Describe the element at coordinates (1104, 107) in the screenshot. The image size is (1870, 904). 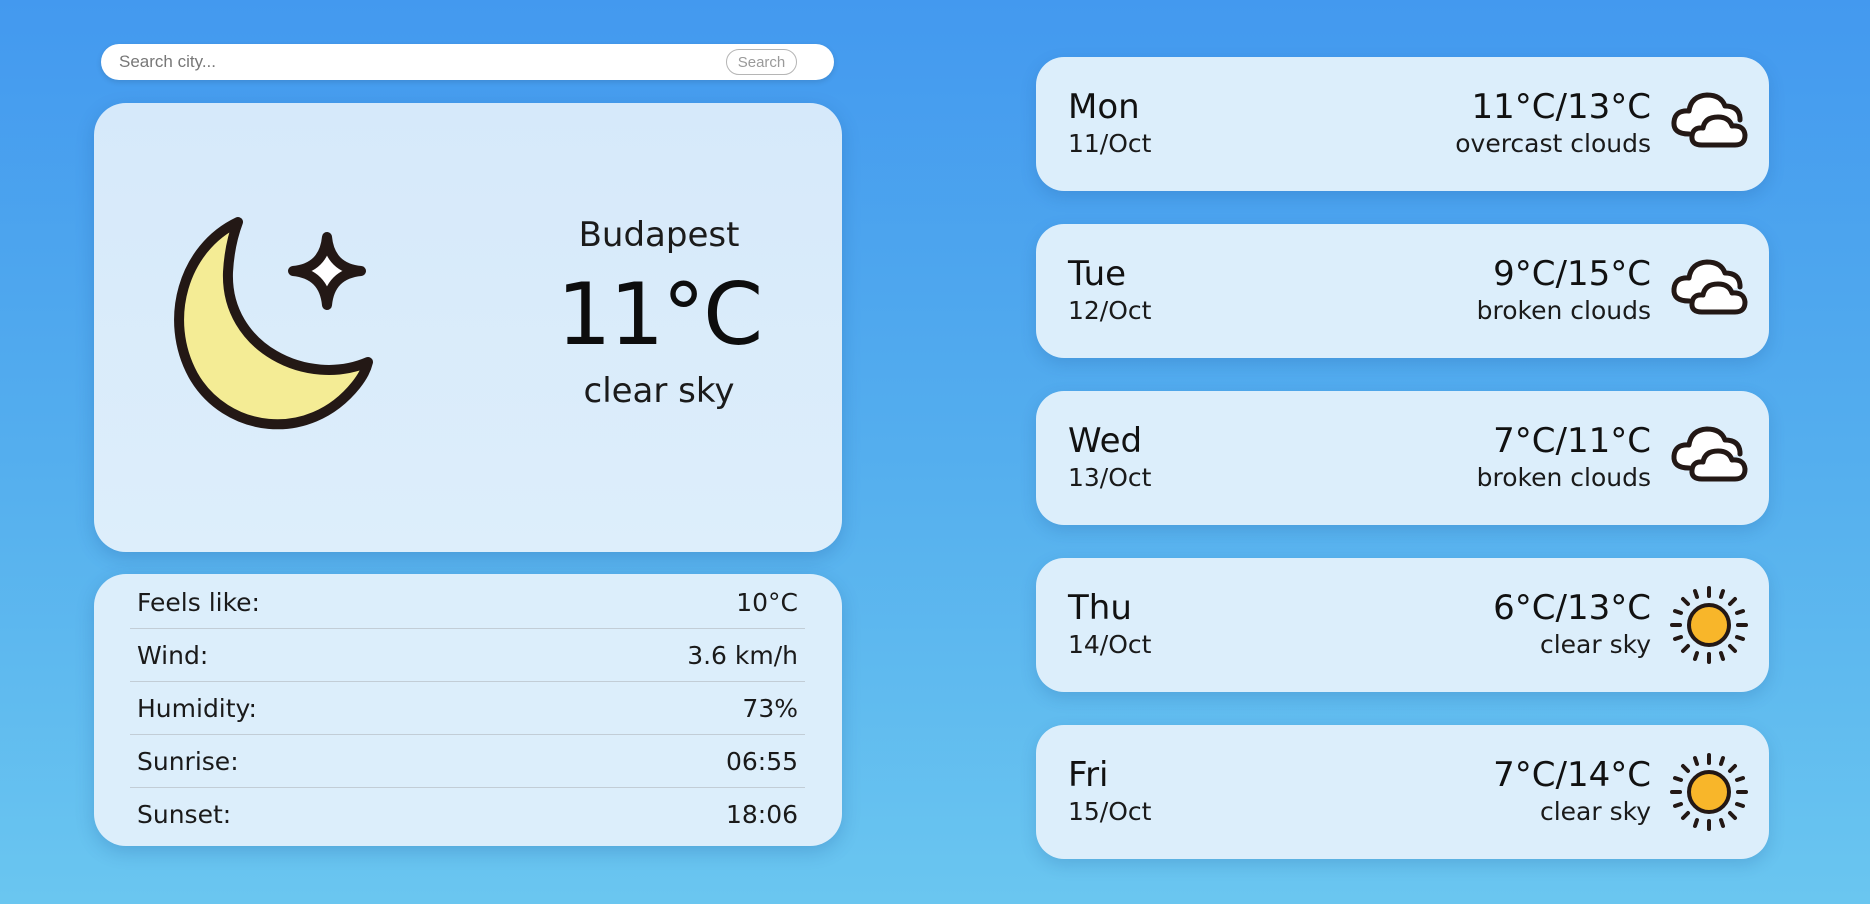
I see `forecast-day: Mon` at that location.